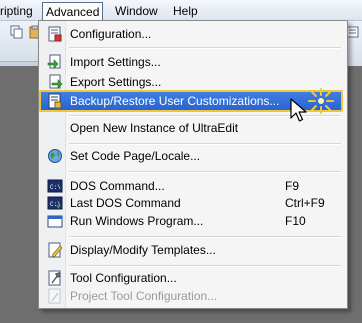  What do you see at coordinates (54, 278) in the screenshot?
I see `tool-configuration-icon` at bounding box center [54, 278].